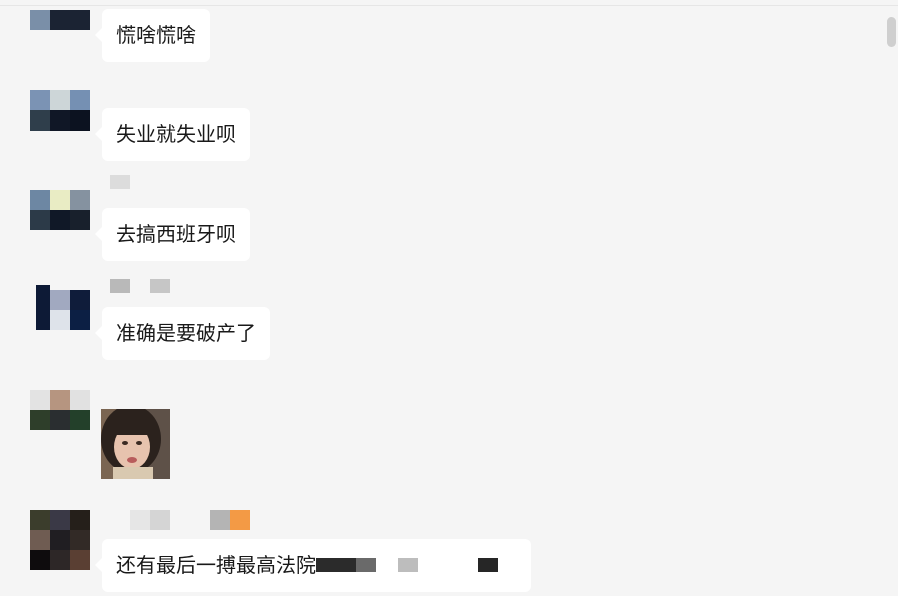  What do you see at coordinates (172, 234) in the screenshot?
I see `message-bubble: 去搞西班牙呗` at bounding box center [172, 234].